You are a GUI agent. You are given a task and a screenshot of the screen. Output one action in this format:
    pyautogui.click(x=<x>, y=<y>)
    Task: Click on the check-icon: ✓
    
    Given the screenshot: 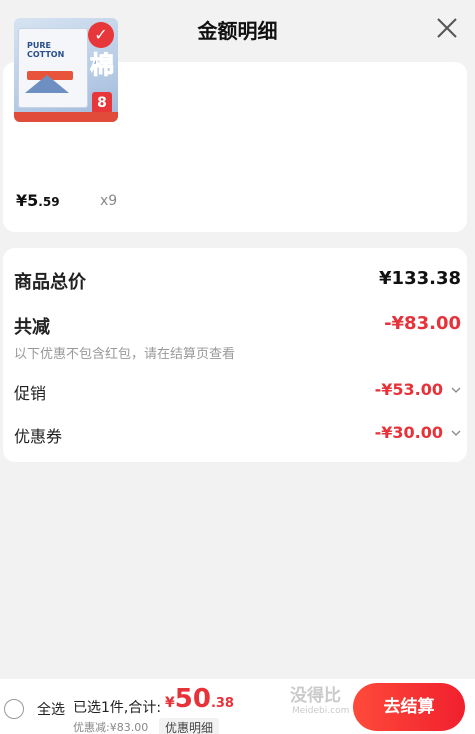 What is the action you would take?
    pyautogui.click(x=101, y=35)
    